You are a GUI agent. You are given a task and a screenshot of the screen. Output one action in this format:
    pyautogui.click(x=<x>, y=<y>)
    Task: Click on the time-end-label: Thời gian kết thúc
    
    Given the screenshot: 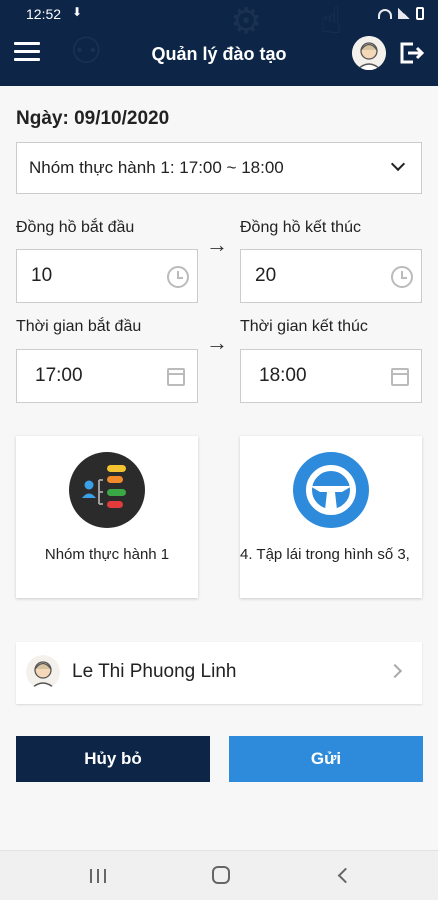 What is the action you would take?
    pyautogui.click(x=304, y=326)
    